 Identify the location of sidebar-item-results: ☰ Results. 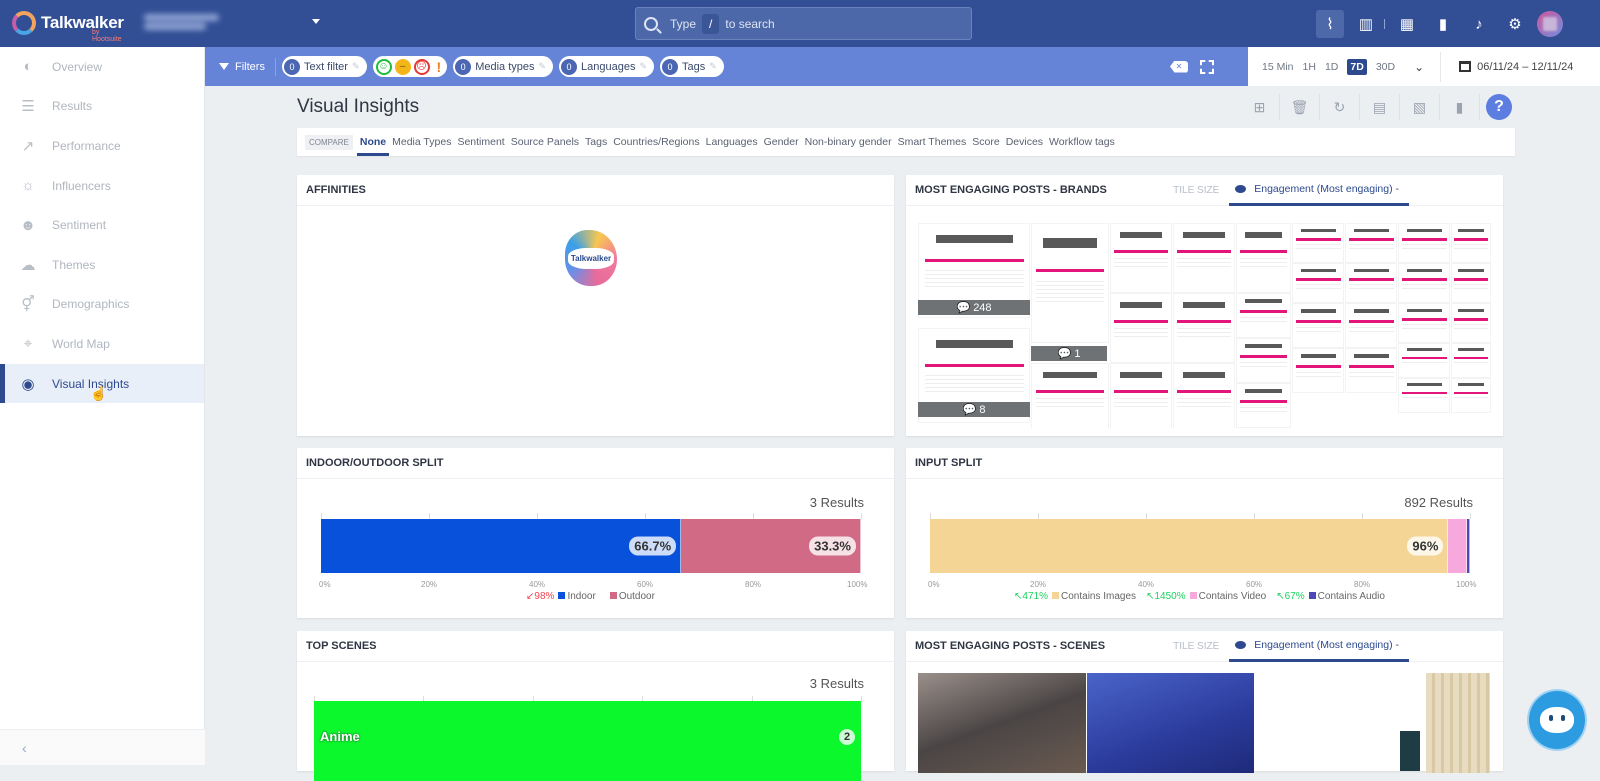
(102, 107).